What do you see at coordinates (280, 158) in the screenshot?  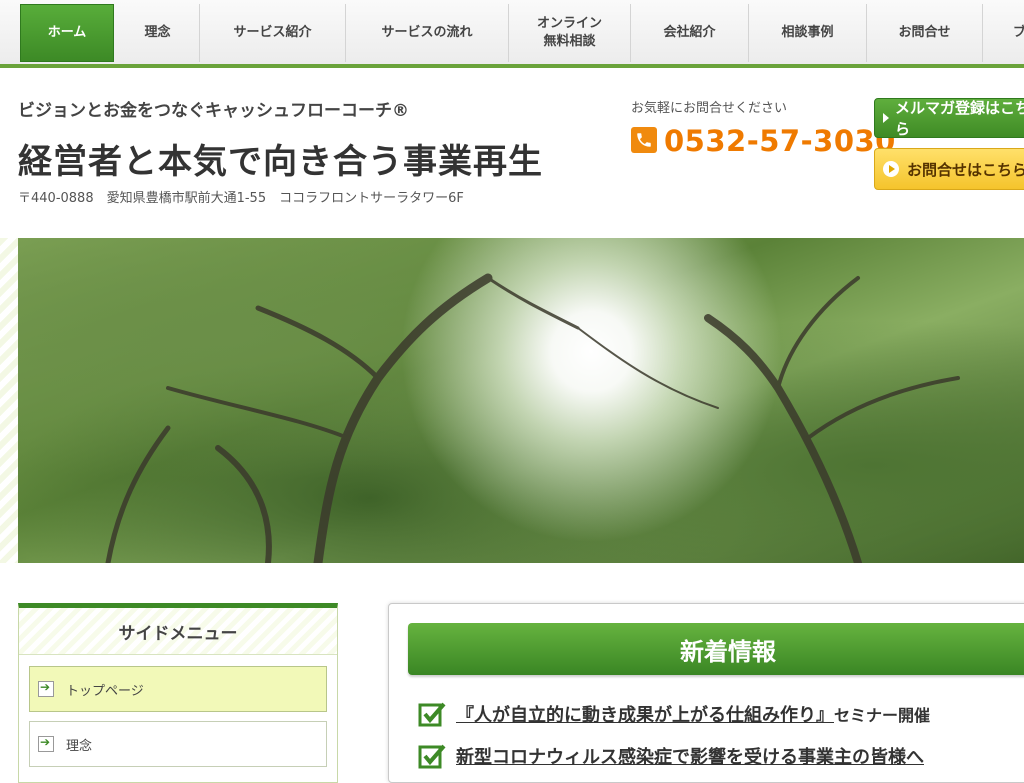 I see `site-title: 経営者と本気で向き合う事業再生` at bounding box center [280, 158].